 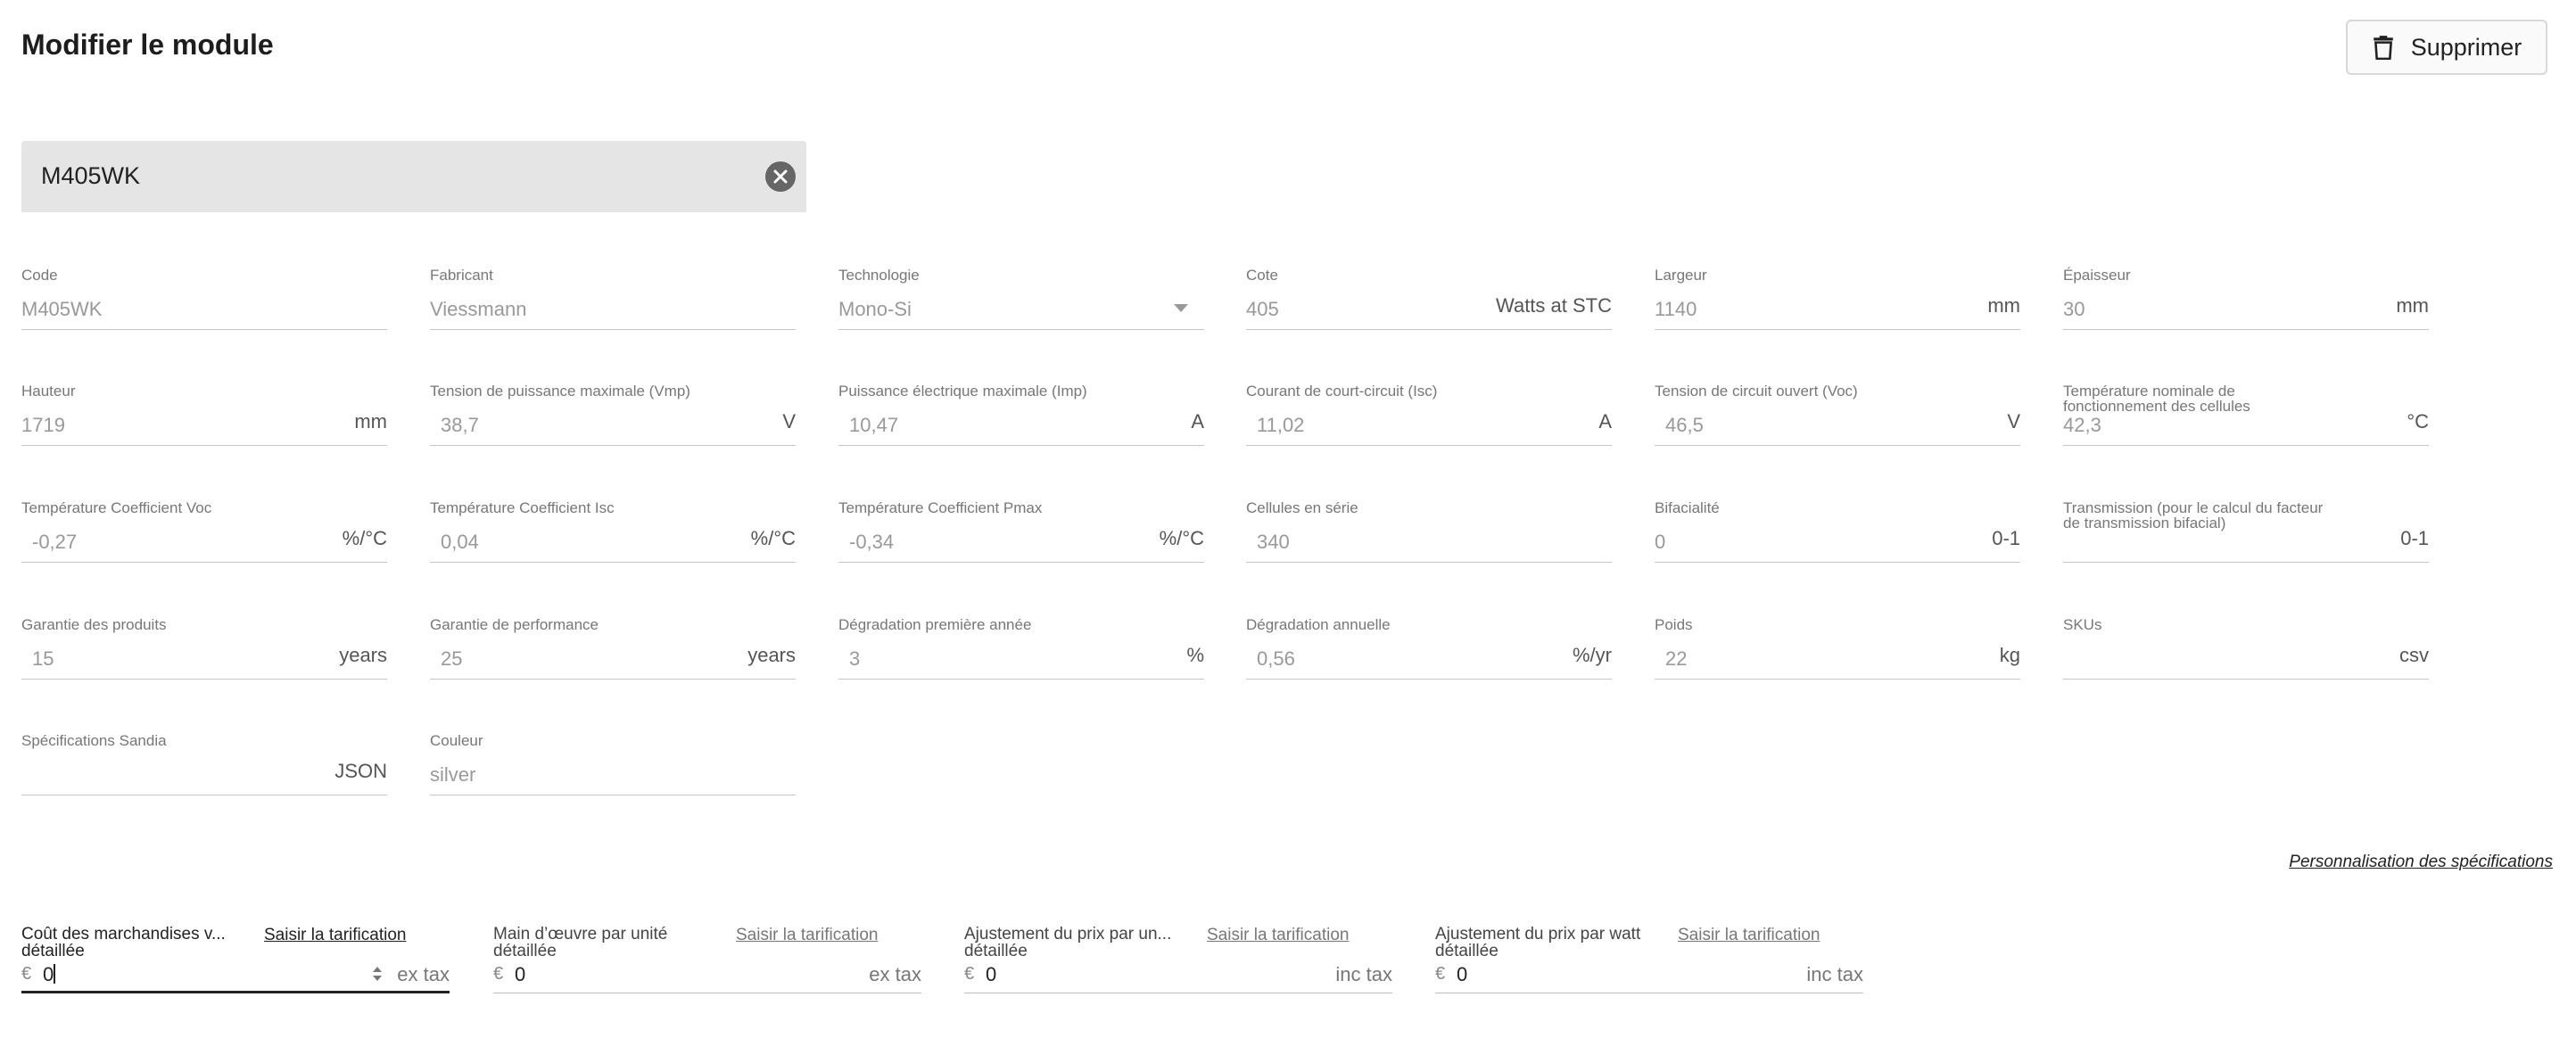 What do you see at coordinates (522, 507) in the screenshot?
I see `field-label: Température Coefficient Isc` at bounding box center [522, 507].